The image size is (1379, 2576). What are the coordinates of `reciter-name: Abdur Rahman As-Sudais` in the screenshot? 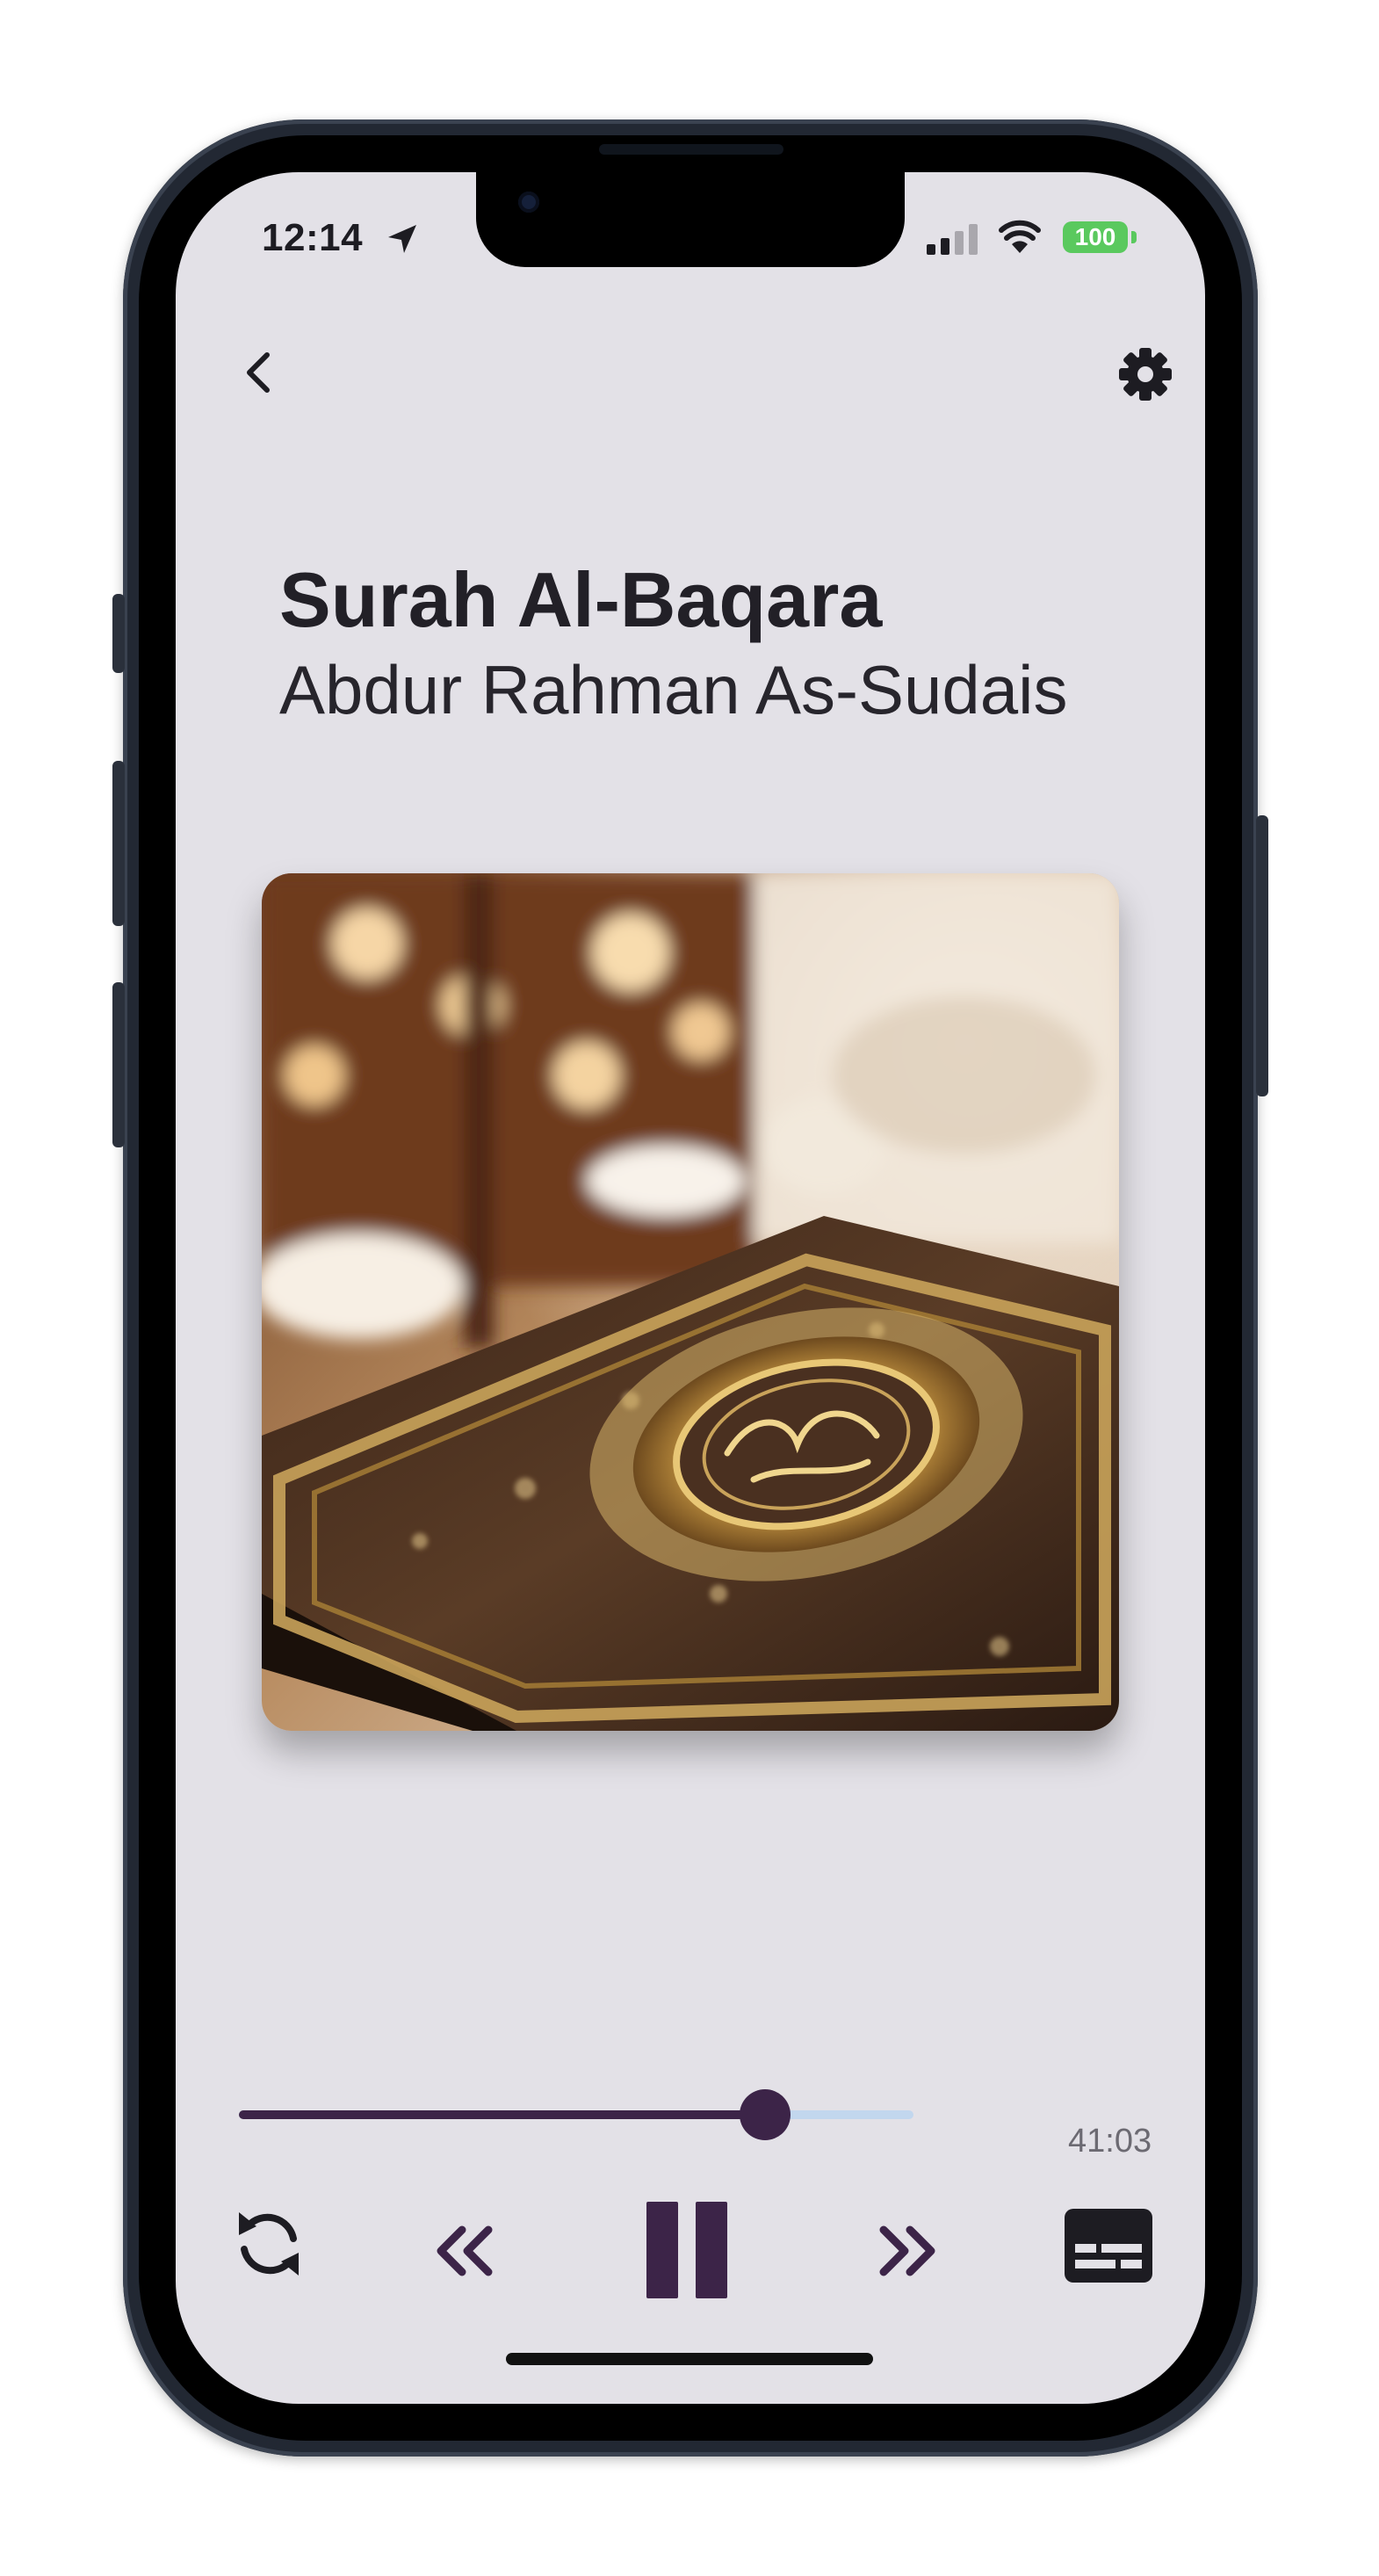 It's located at (673, 689).